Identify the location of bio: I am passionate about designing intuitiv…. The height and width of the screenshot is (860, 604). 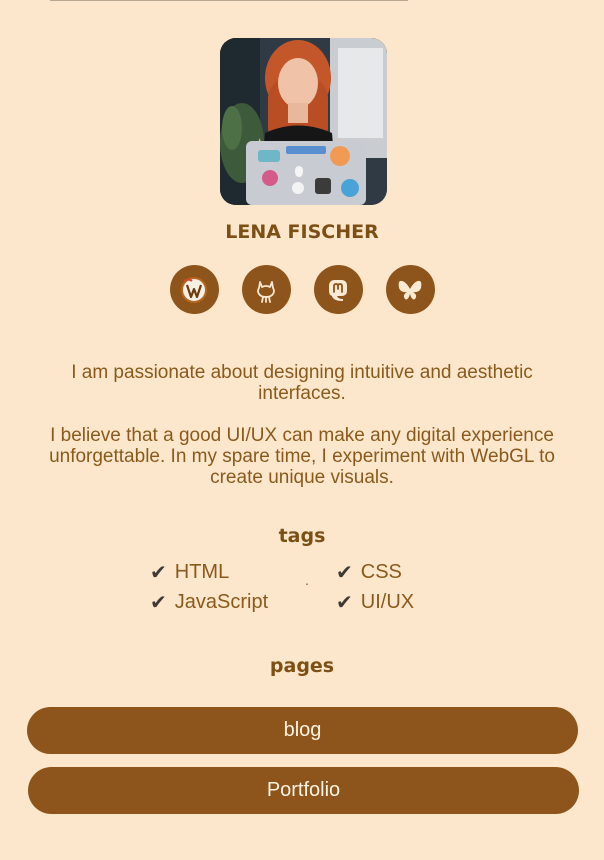
(302, 435).